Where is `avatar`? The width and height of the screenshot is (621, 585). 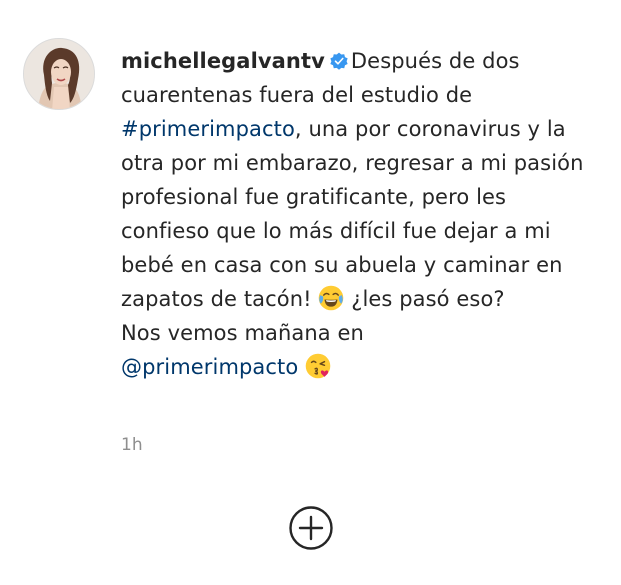
avatar is located at coordinates (59, 74).